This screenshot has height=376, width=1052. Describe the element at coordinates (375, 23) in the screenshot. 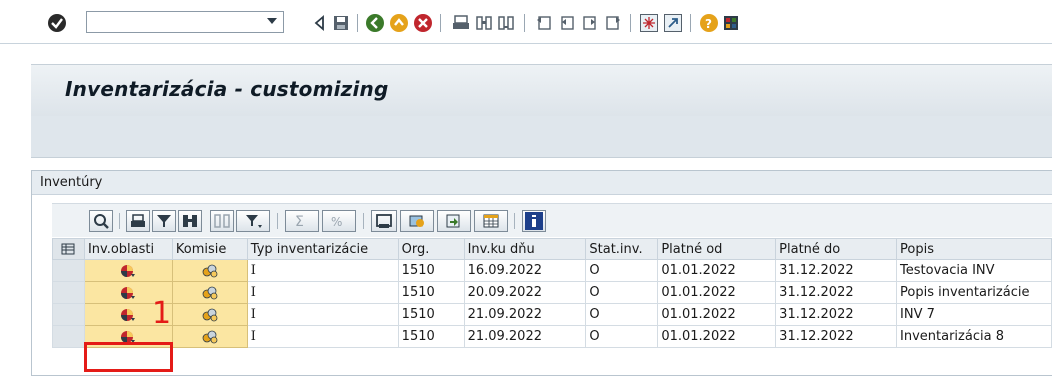

I see `back-nav-button` at that location.